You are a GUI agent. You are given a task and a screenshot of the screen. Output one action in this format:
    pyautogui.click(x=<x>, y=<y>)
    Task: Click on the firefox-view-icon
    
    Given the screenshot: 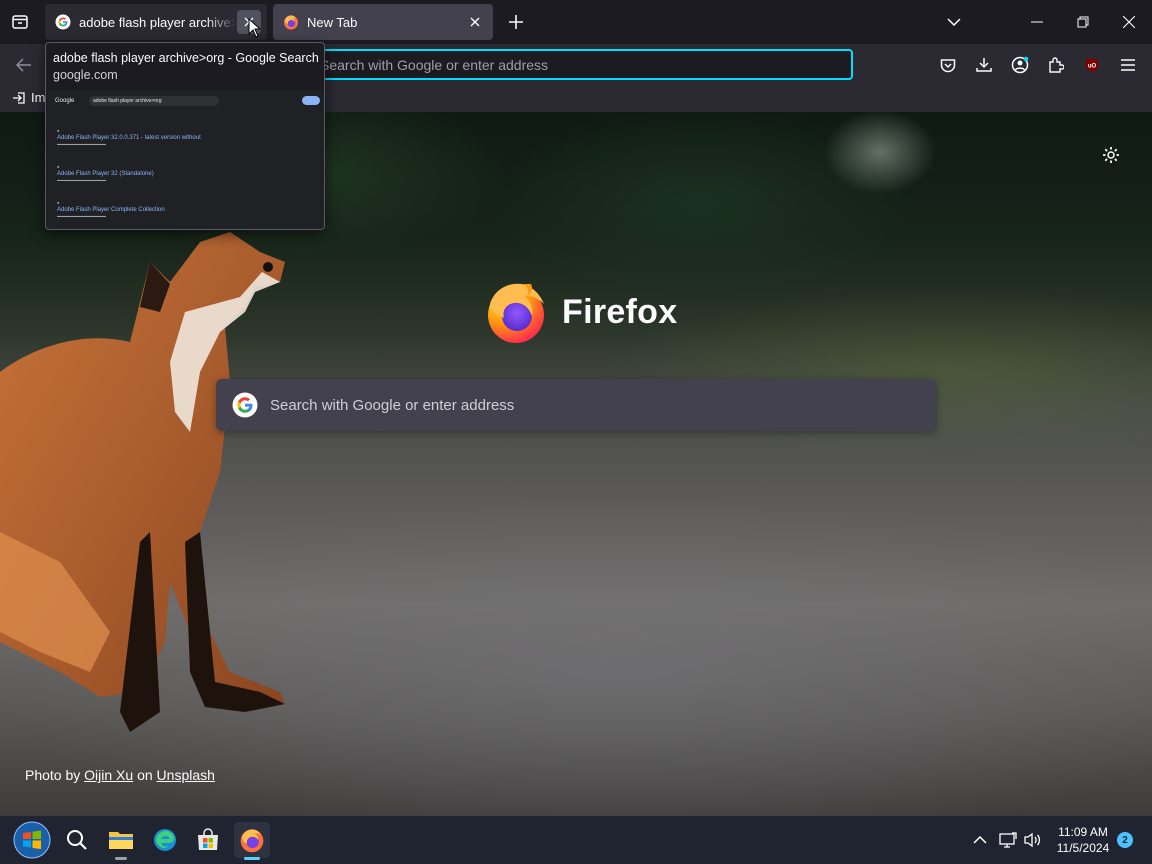 What is the action you would take?
    pyautogui.click(x=20, y=22)
    